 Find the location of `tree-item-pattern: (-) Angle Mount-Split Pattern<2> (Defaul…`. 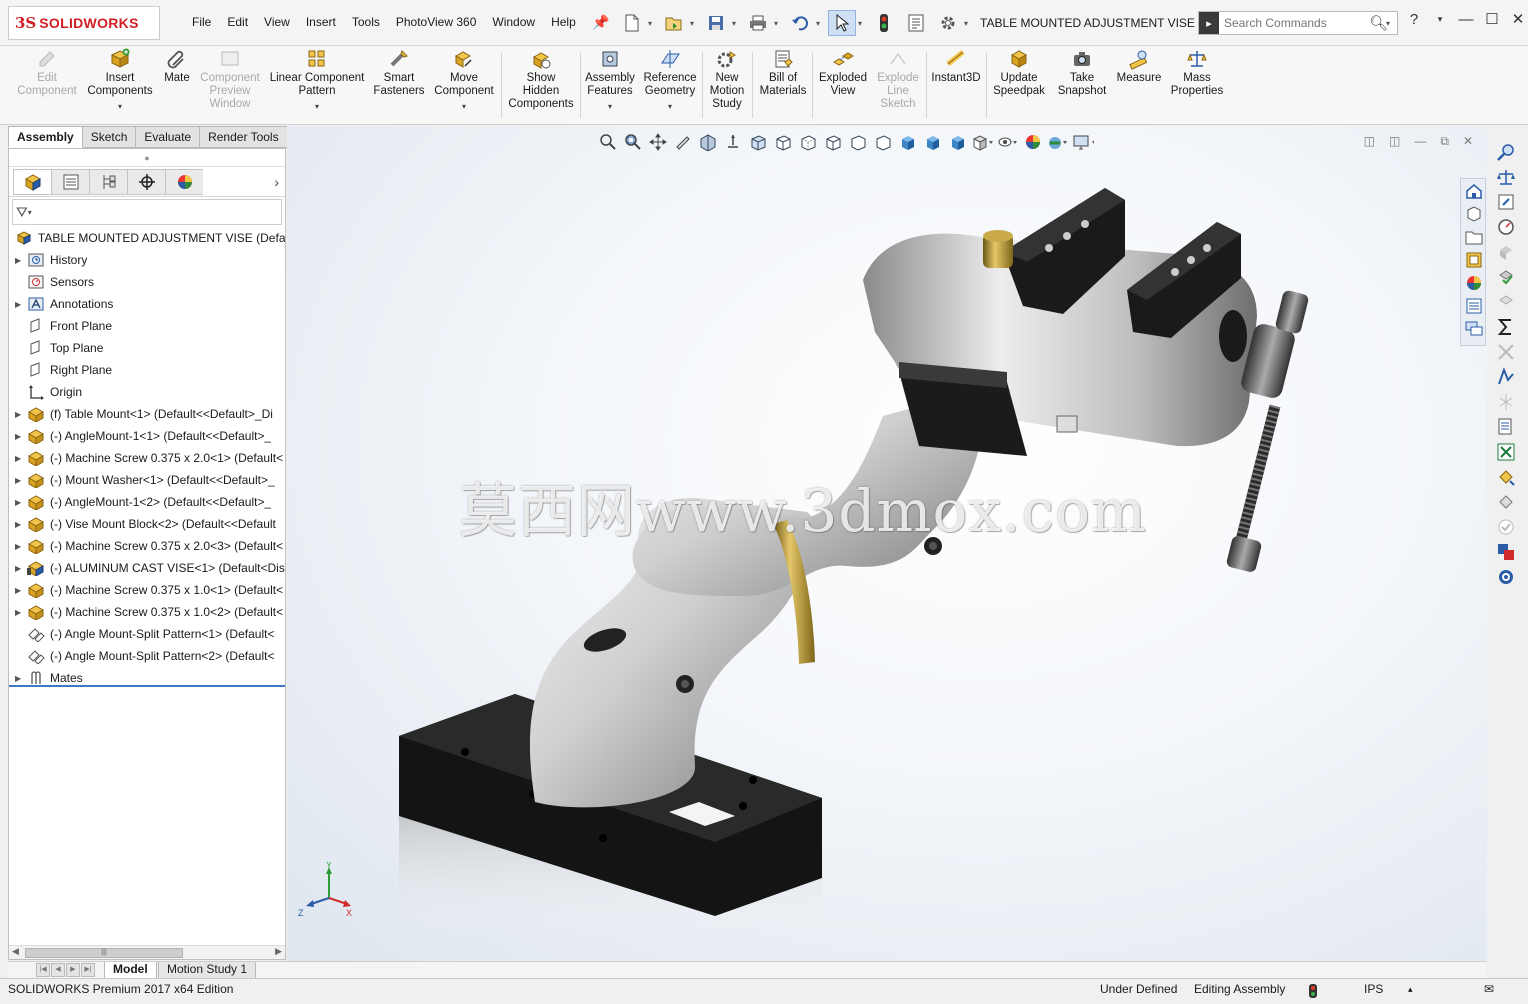

tree-item-pattern: (-) Angle Mount-Split Pattern<2> (Defaul… is located at coordinates (147, 656).